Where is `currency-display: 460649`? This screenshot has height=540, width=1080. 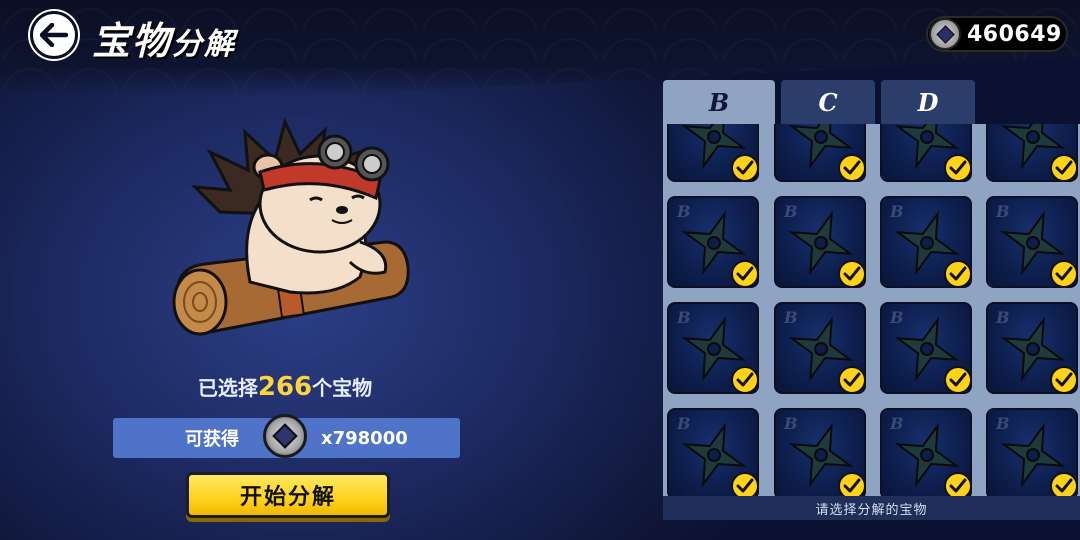
currency-display: 460649 is located at coordinates (997, 34).